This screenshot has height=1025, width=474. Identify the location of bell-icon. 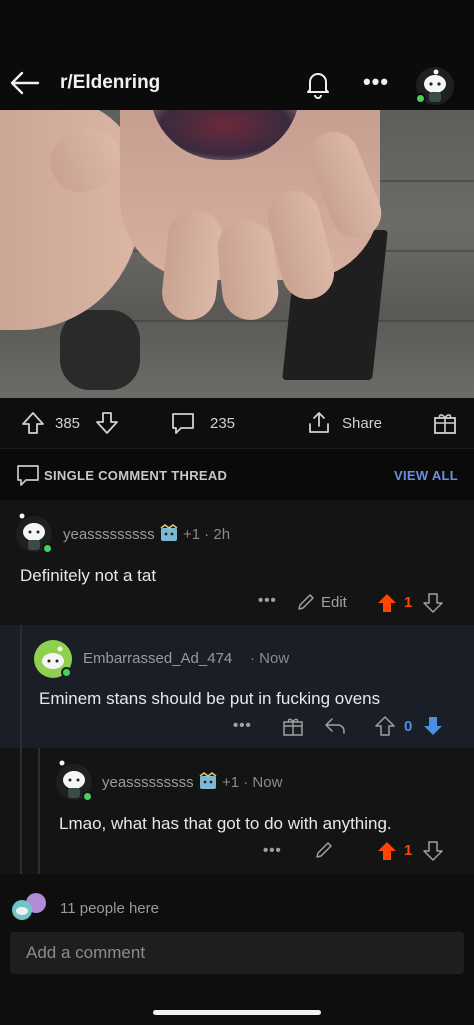
(318, 84).